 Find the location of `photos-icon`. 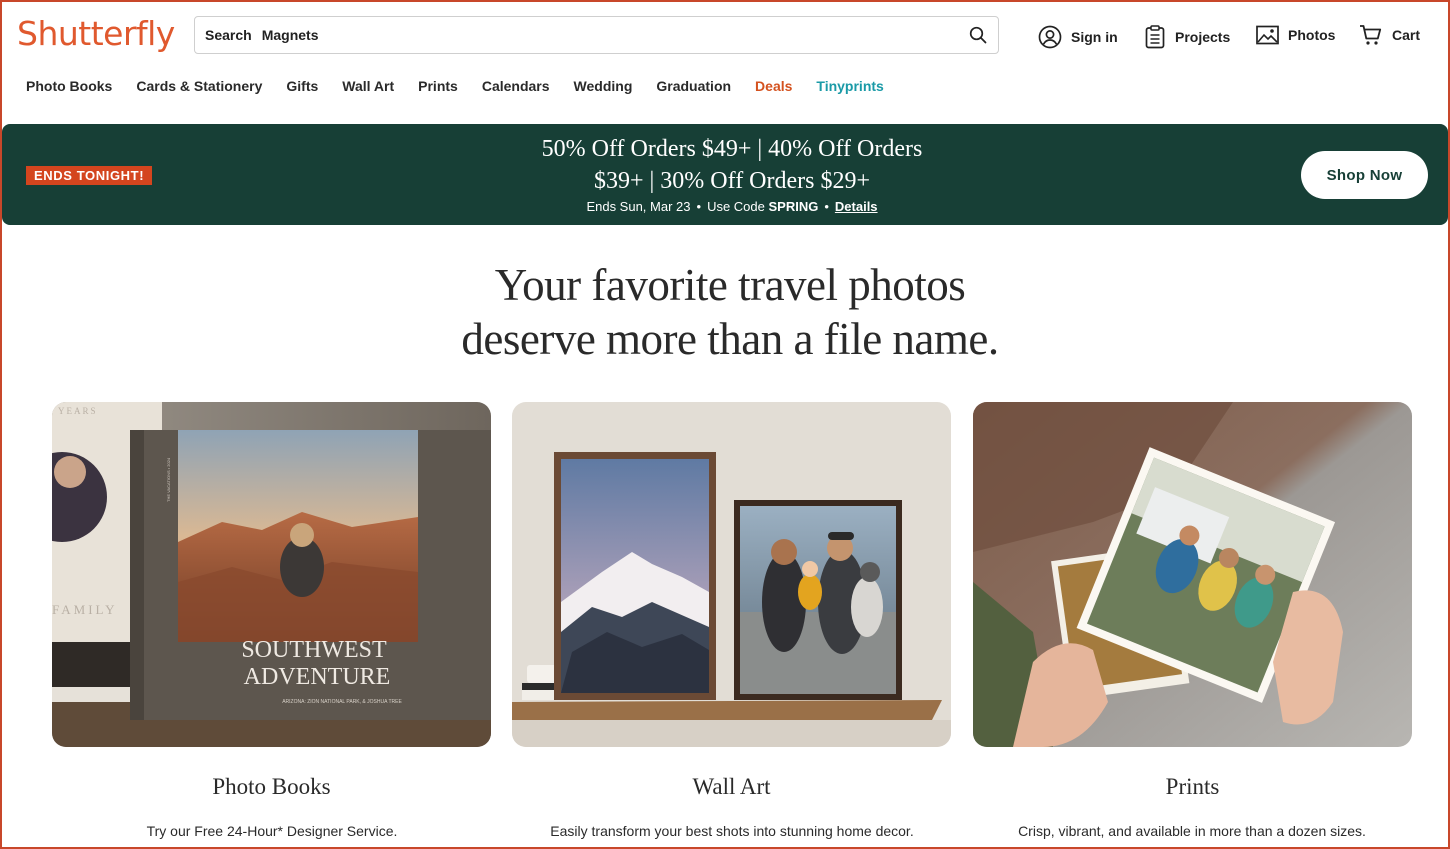

photos-icon is located at coordinates (1267, 35).